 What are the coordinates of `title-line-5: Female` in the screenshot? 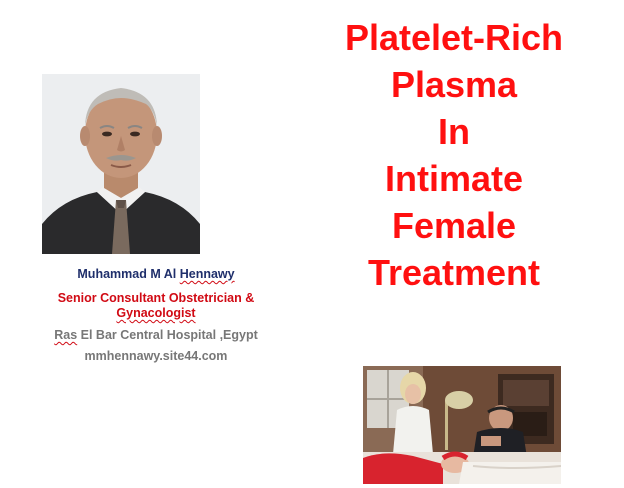 It's located at (454, 225).